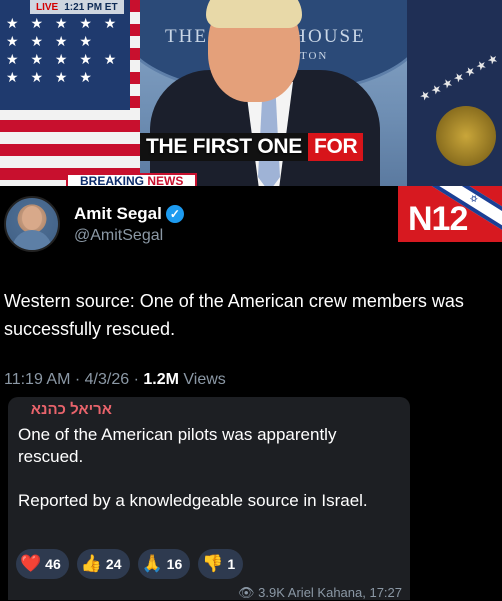  Describe the element at coordinates (466, 136) in the screenshot. I see `eagle-emblem` at that location.